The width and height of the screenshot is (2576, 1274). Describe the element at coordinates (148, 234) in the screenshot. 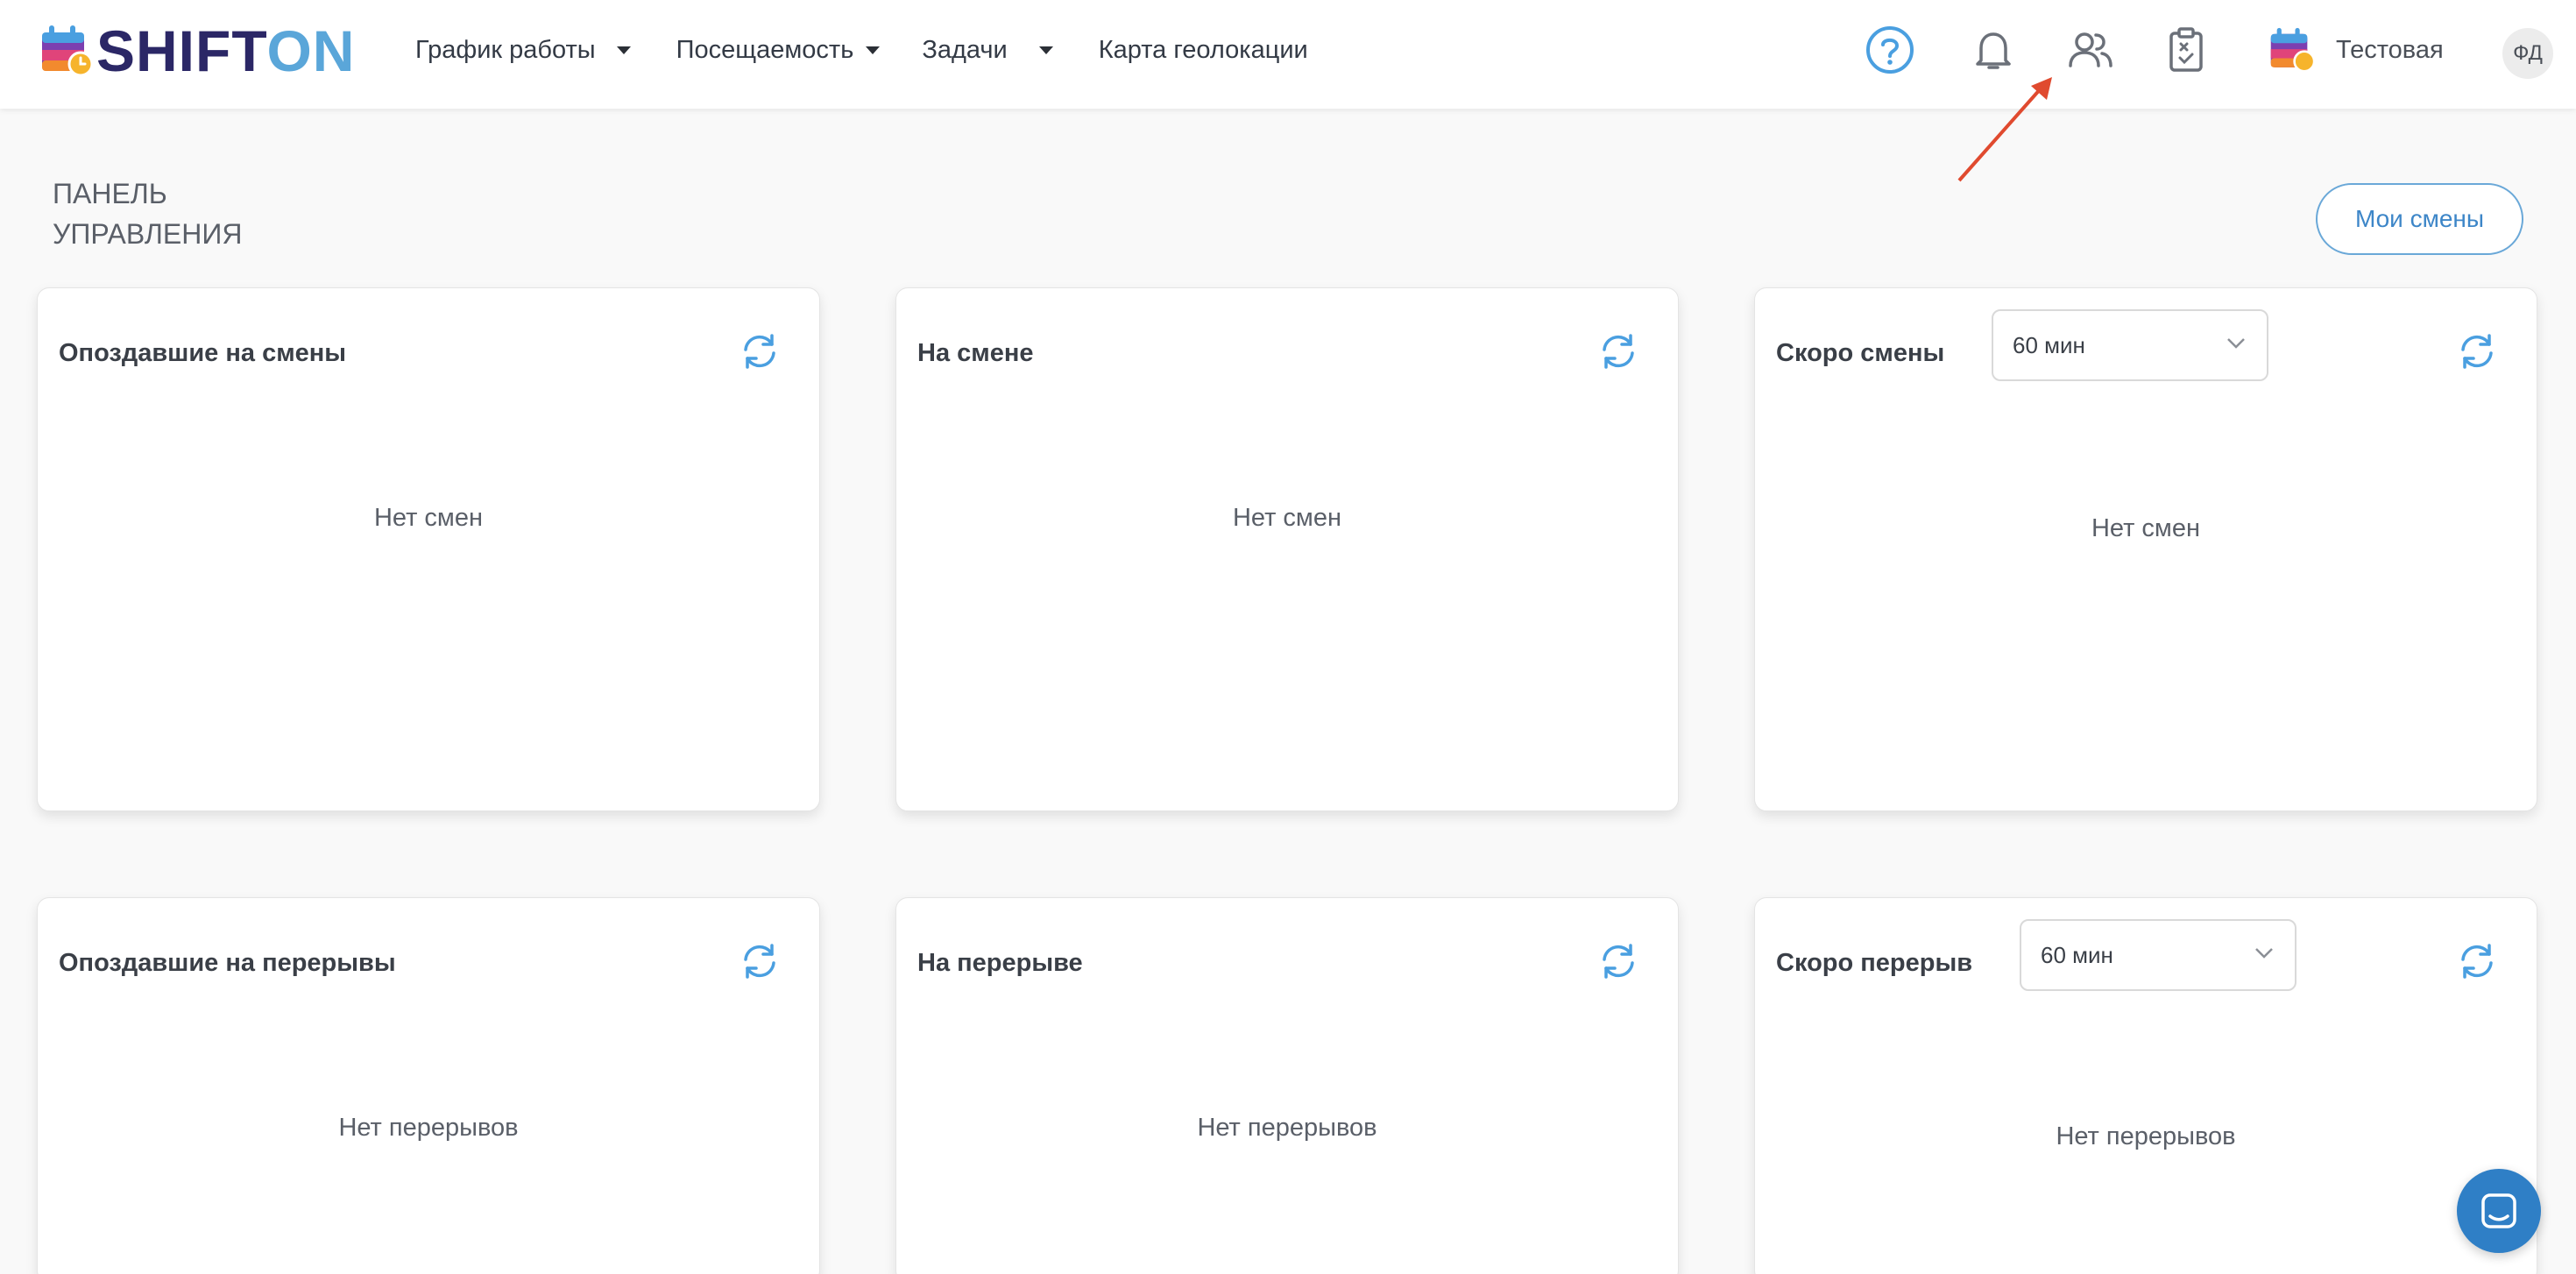

I see `page-title-line2: УПРАВЛЕНИЯ` at that location.